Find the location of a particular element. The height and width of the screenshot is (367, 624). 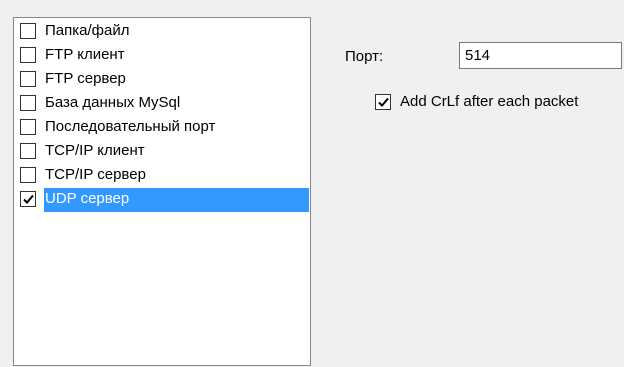

crlf-checkbox is located at coordinates (383, 102).